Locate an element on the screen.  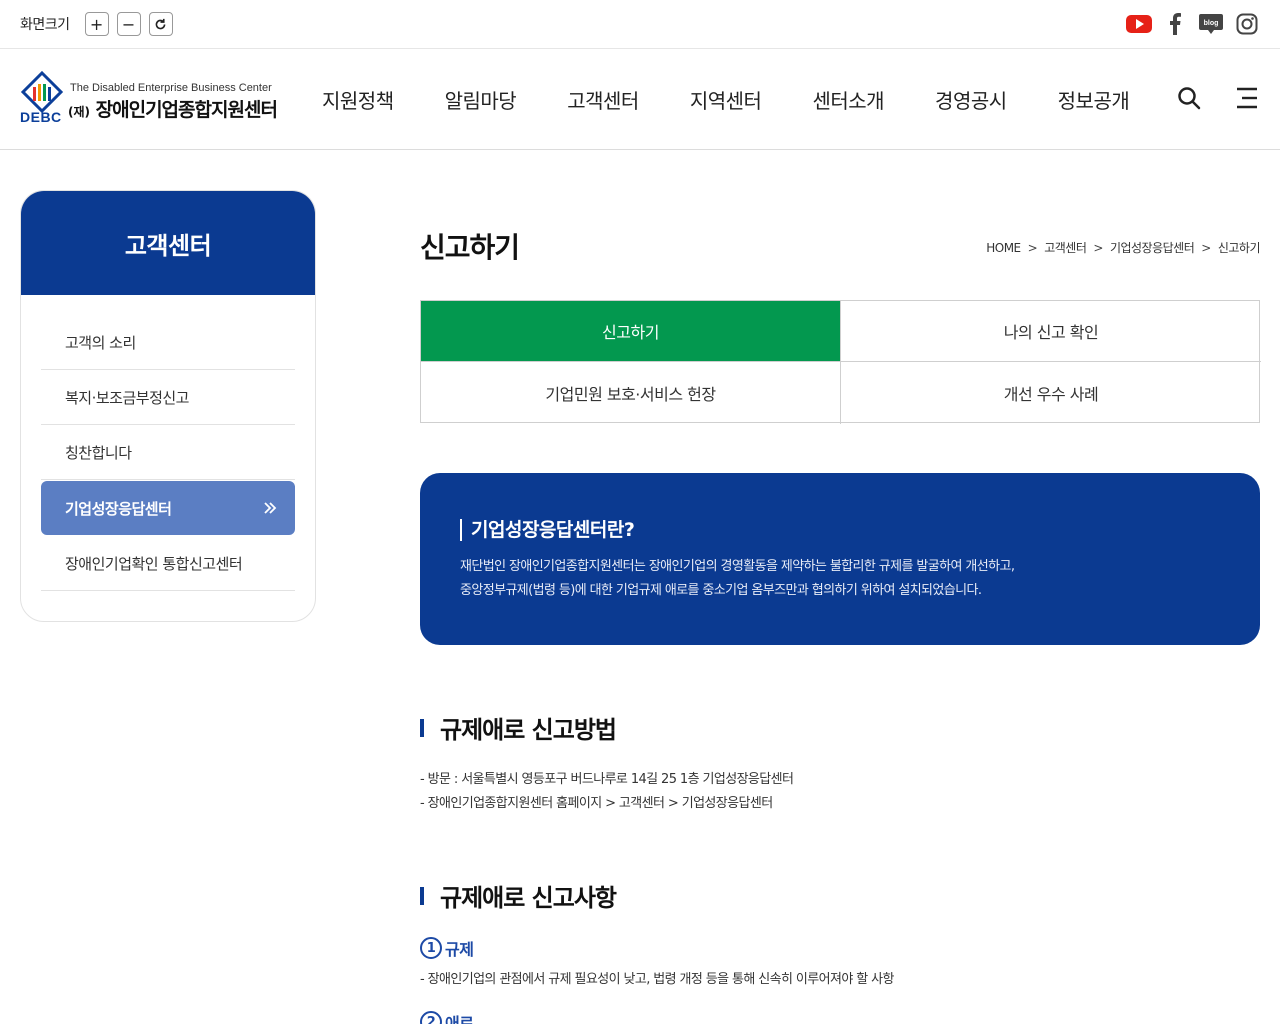
menu-icon is located at coordinates (1247, 98).